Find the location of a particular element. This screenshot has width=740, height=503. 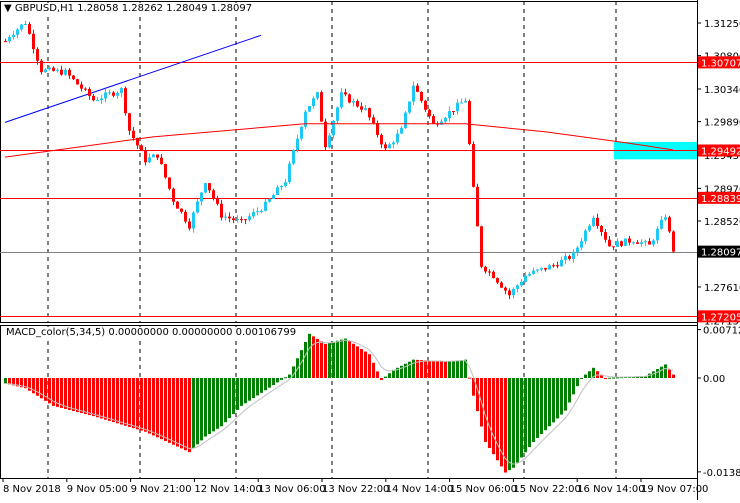

time-label: 13 Nov 22:00 is located at coordinates (355, 489).